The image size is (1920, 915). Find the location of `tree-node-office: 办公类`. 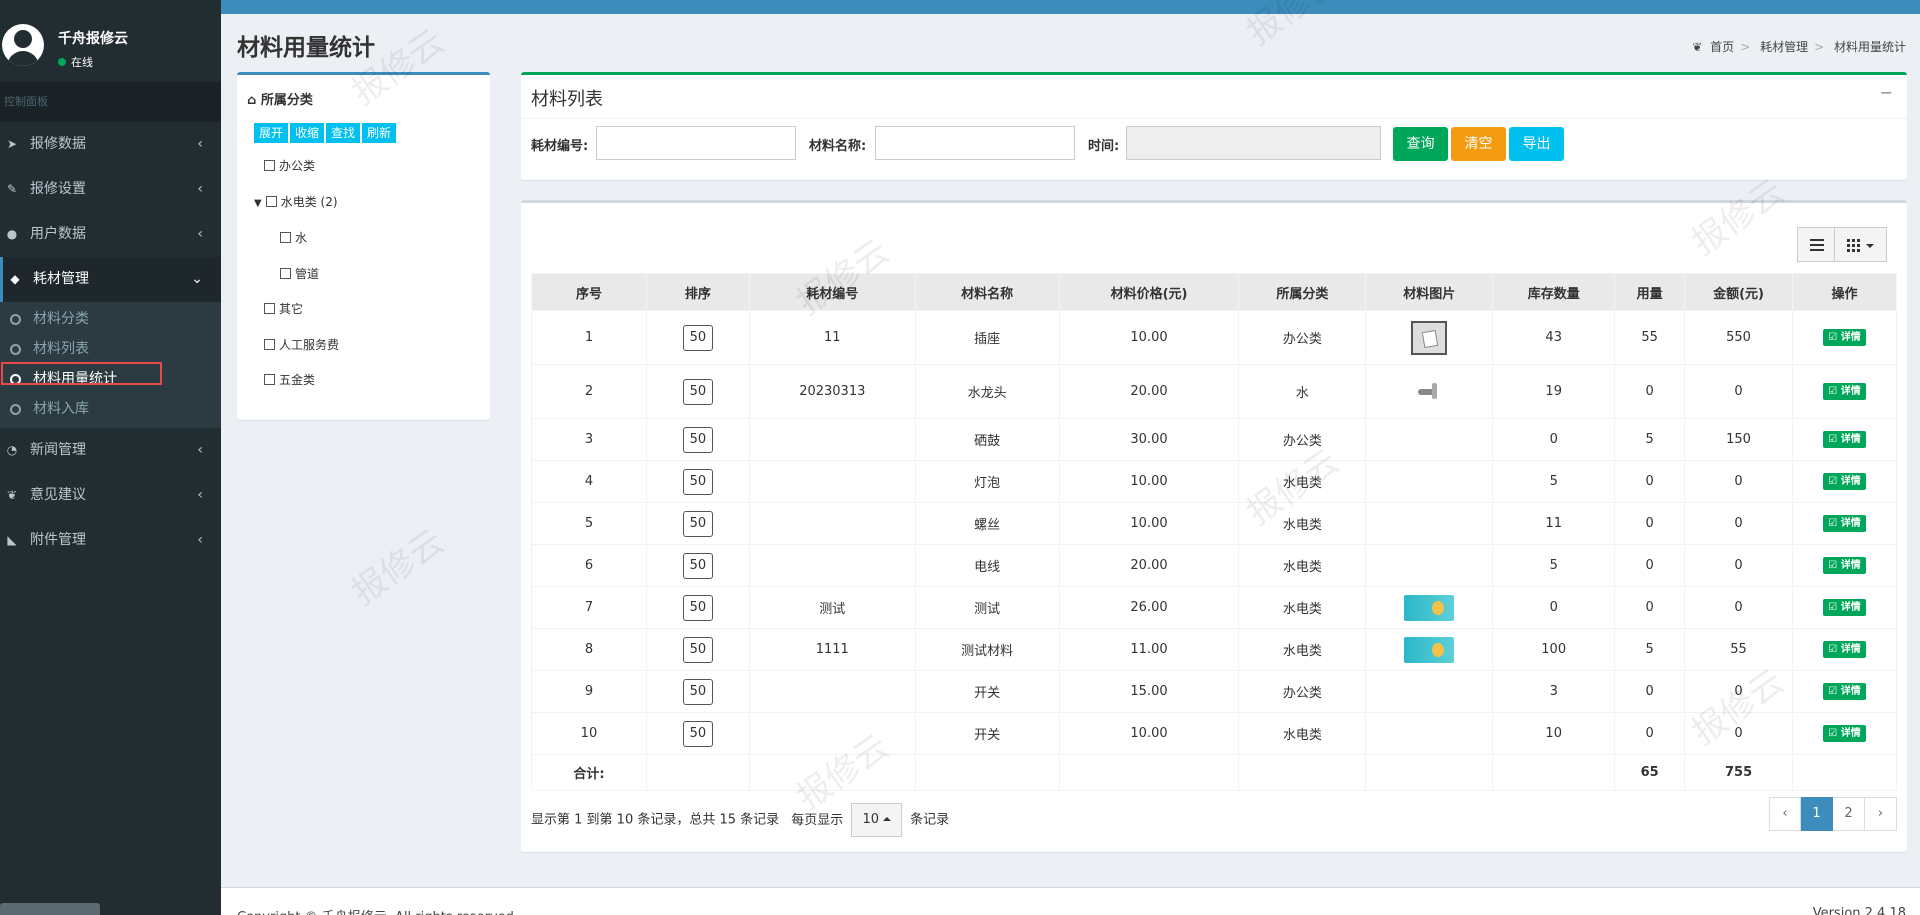

tree-node-office: 办公类 is located at coordinates (289, 165).